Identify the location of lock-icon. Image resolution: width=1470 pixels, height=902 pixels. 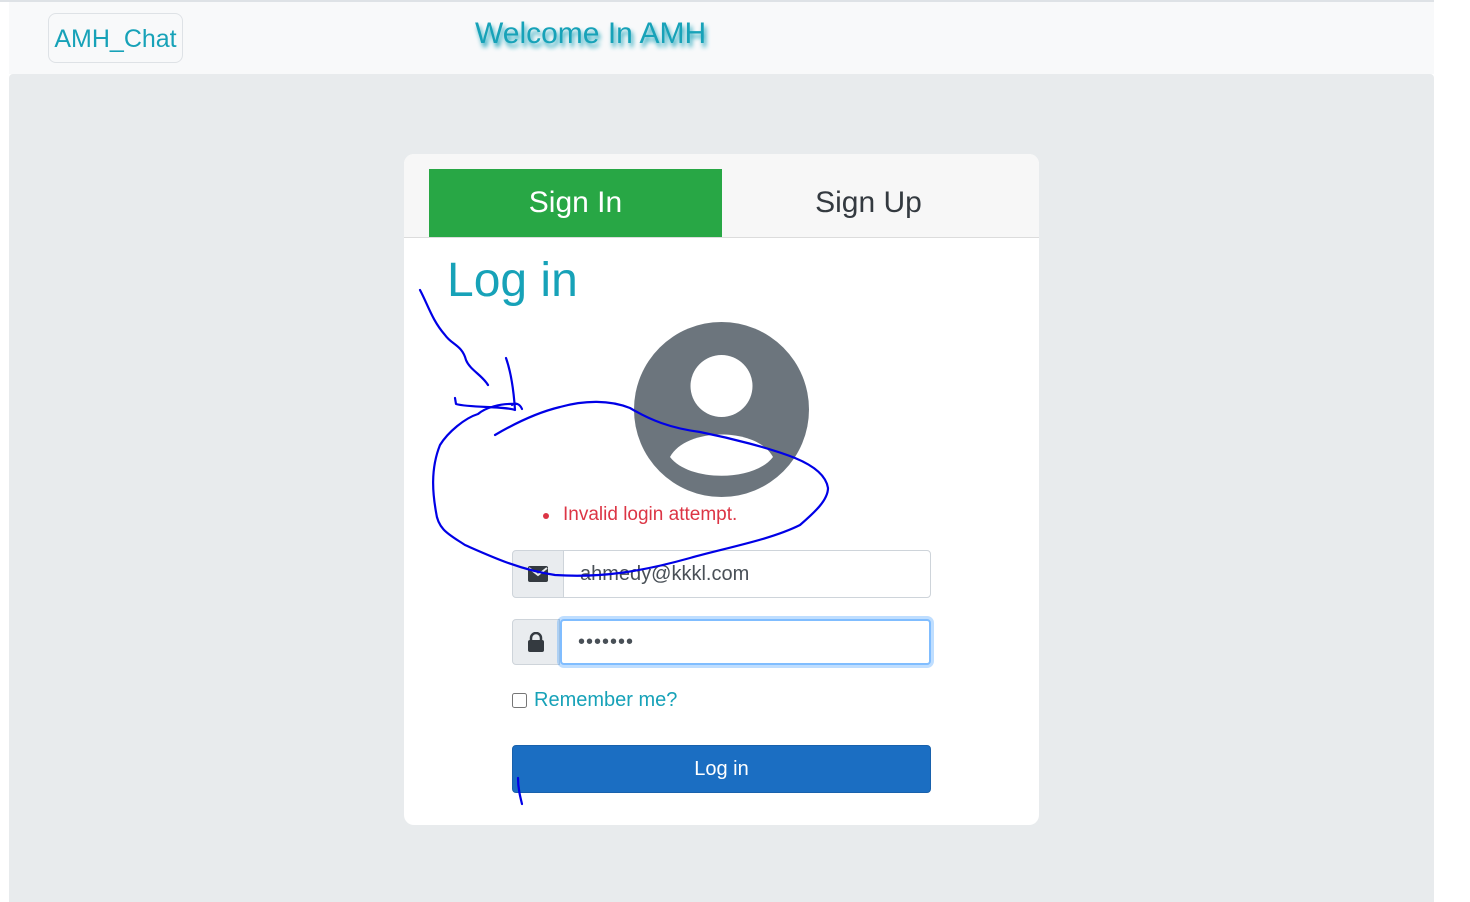
(536, 642).